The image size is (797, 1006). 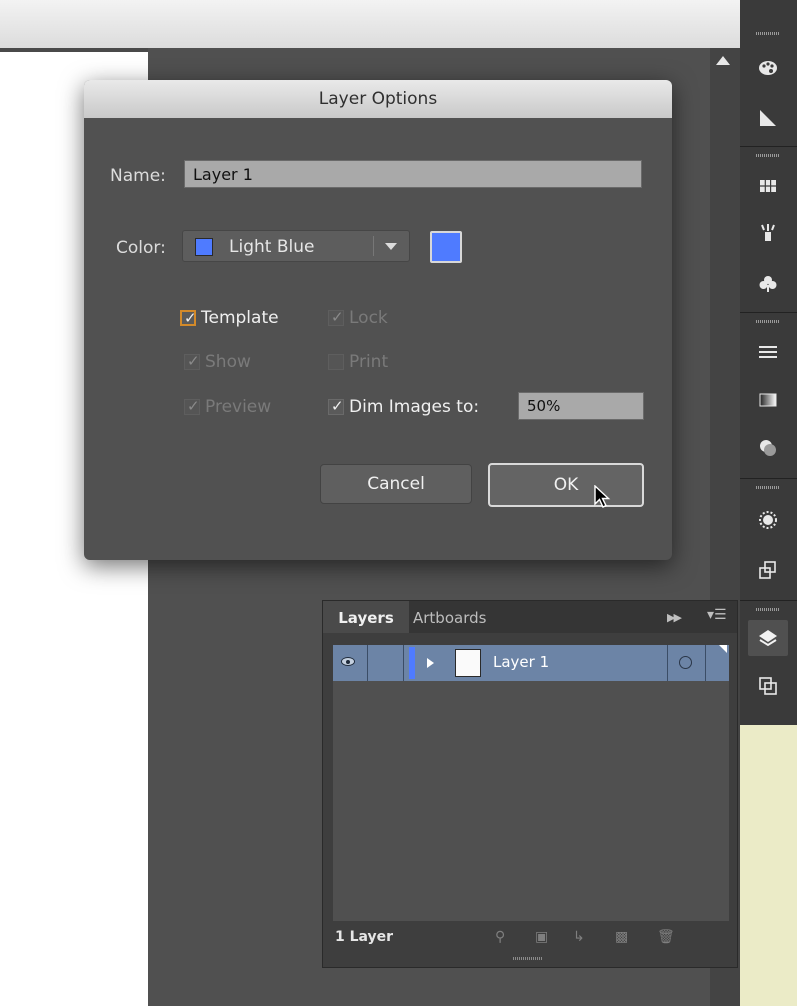 What do you see at coordinates (768, 448) in the screenshot?
I see `transparency-icon` at bounding box center [768, 448].